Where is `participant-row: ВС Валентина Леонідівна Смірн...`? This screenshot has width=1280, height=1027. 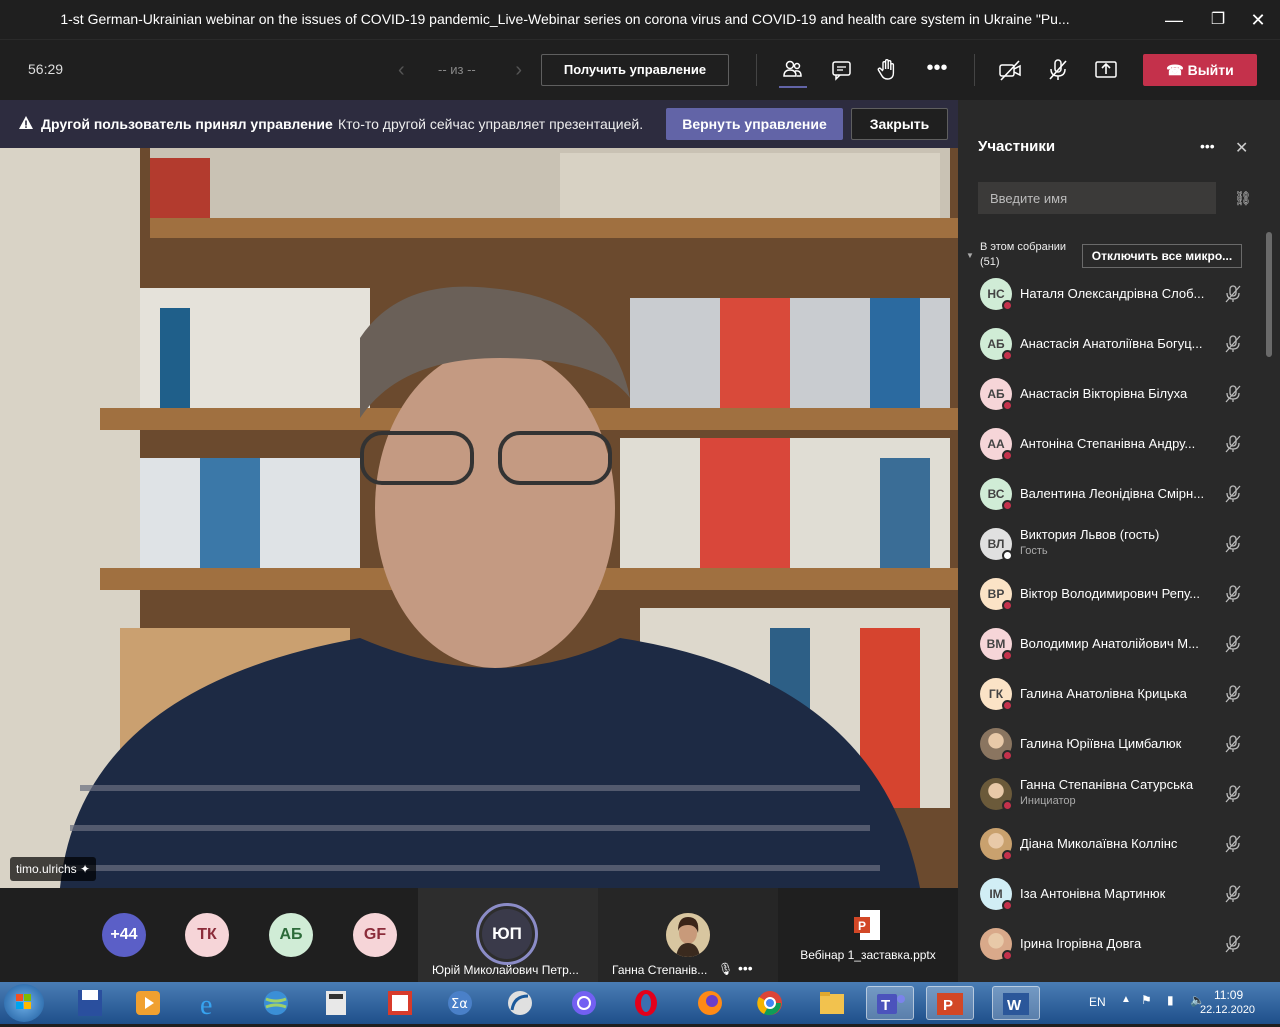
participant-row: ВС Валентина Леонідівна Смірн... is located at coordinates (1118, 494).